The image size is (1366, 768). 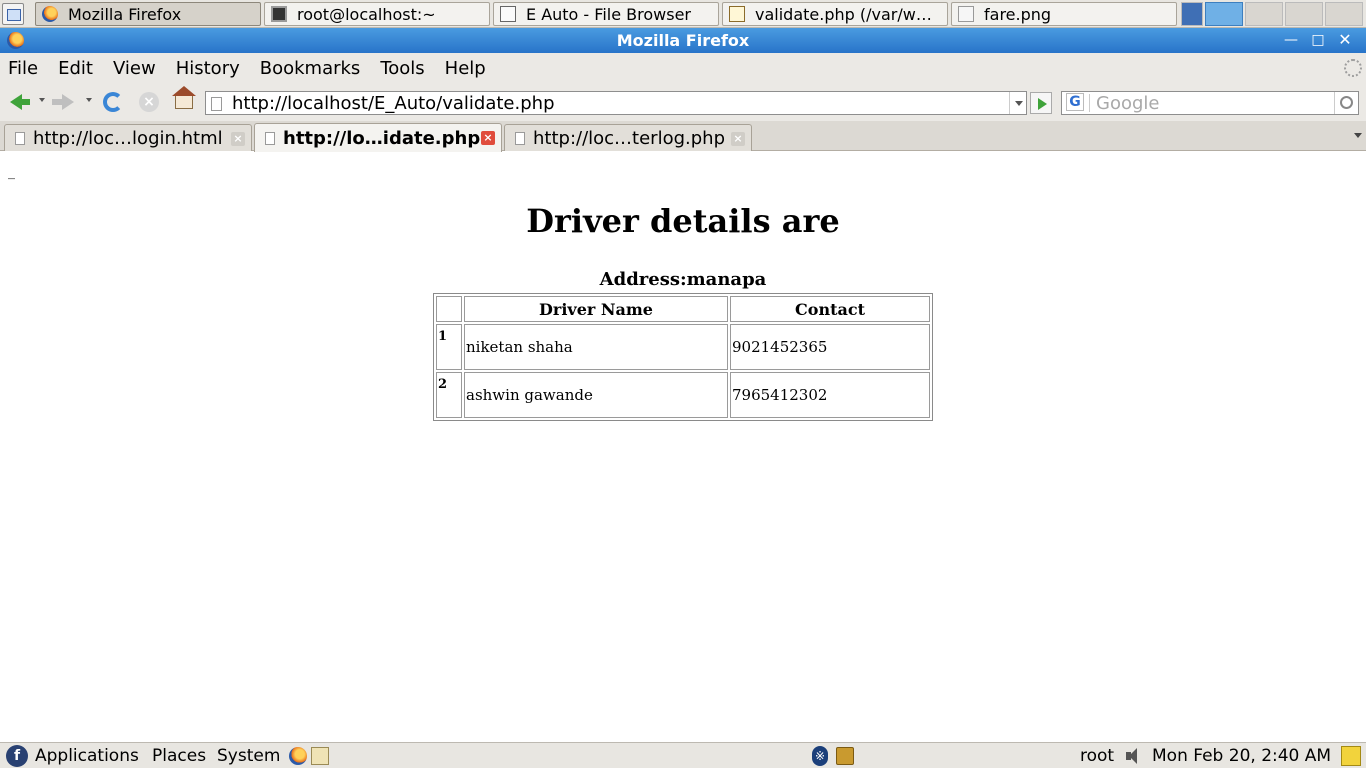 What do you see at coordinates (17, 756) in the screenshot?
I see `fedora-logo-icon: f` at bounding box center [17, 756].